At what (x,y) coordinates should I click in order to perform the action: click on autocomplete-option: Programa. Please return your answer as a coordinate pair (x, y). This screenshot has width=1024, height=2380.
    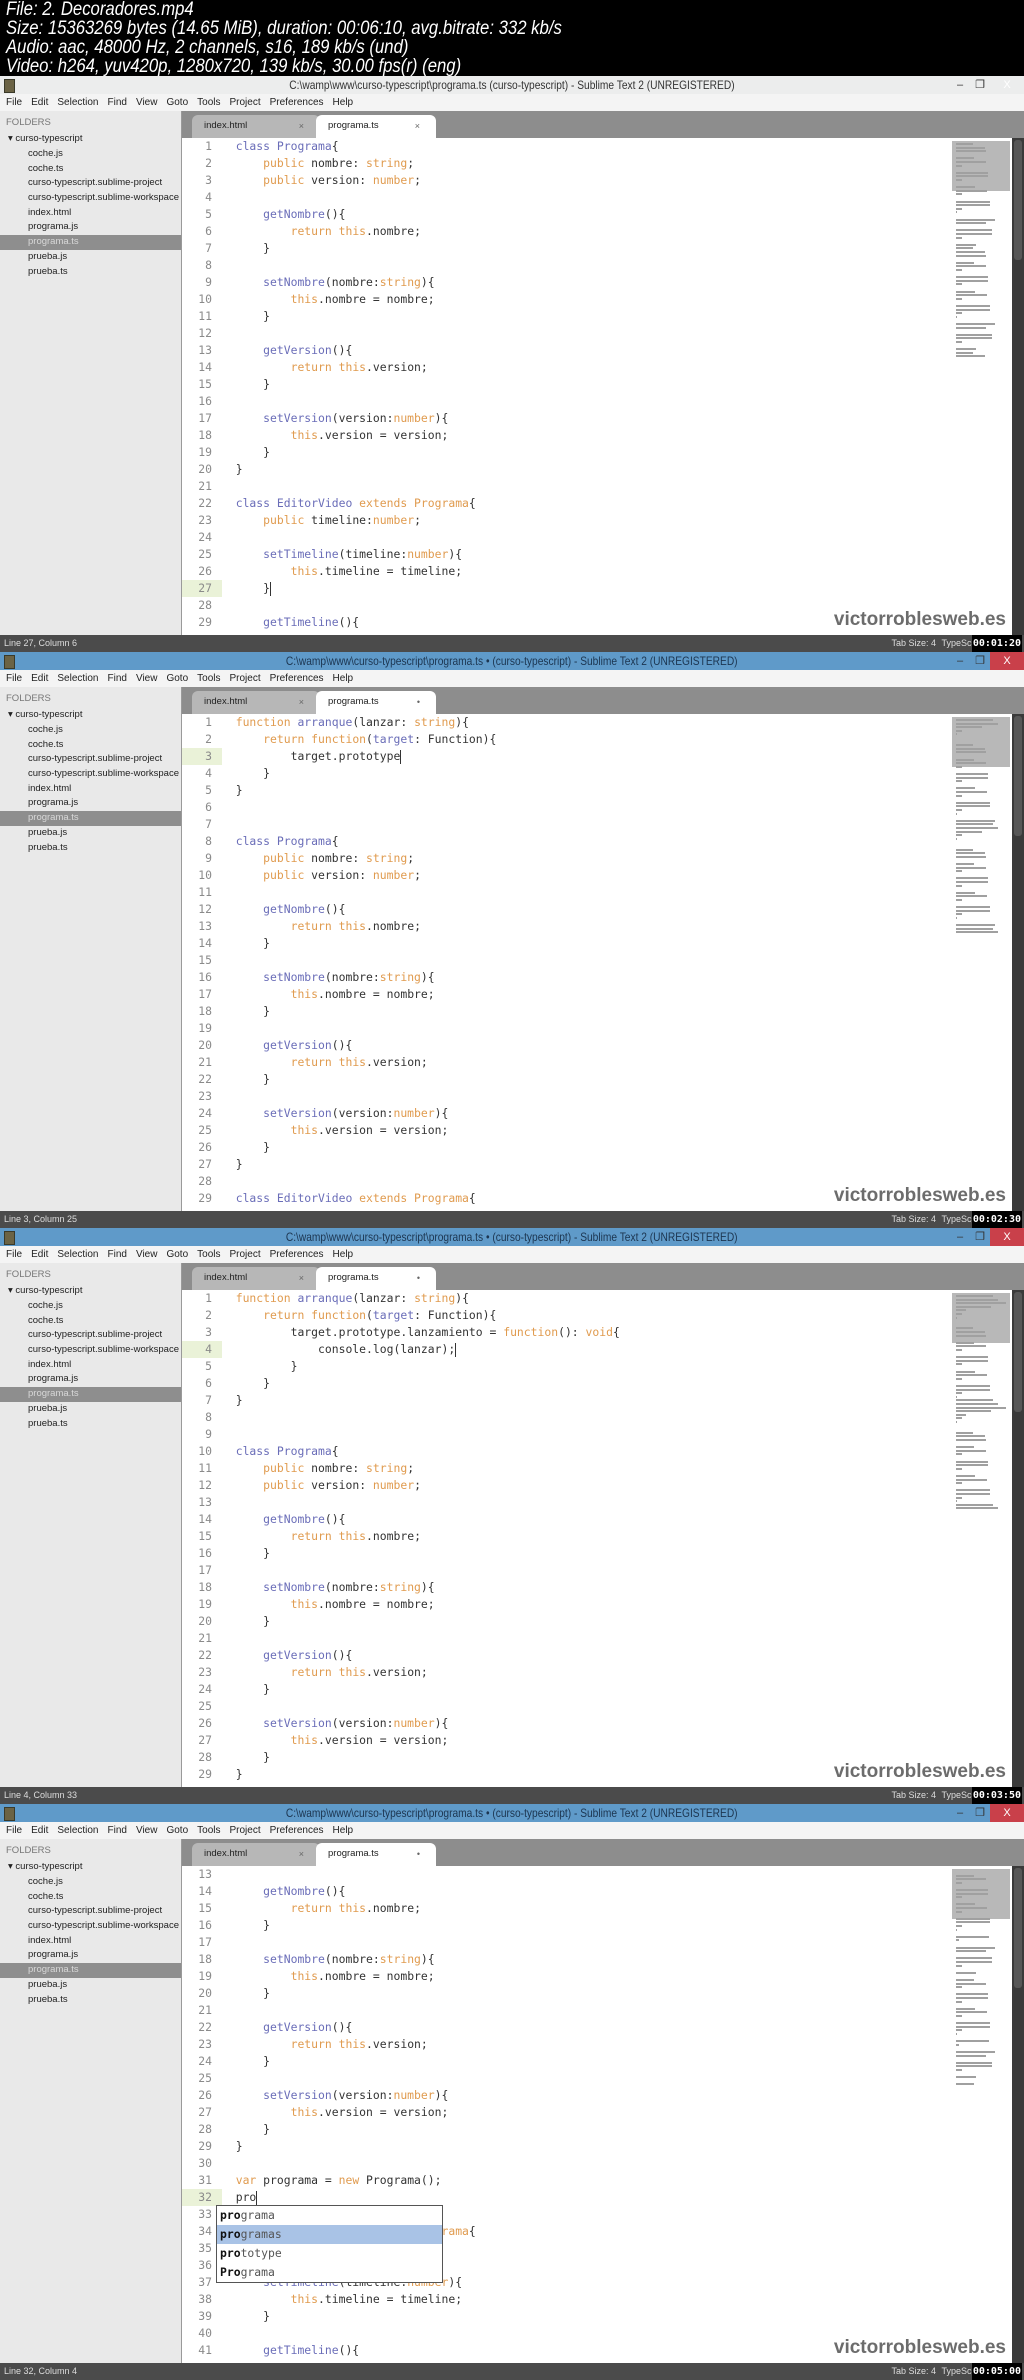
    Looking at the image, I should click on (329, 2272).